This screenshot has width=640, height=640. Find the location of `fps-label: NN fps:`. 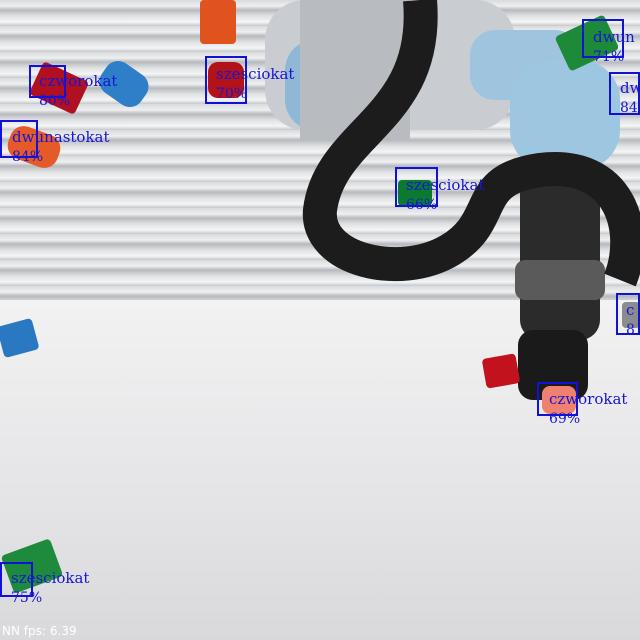

fps-label: NN fps: is located at coordinates (24, 631).